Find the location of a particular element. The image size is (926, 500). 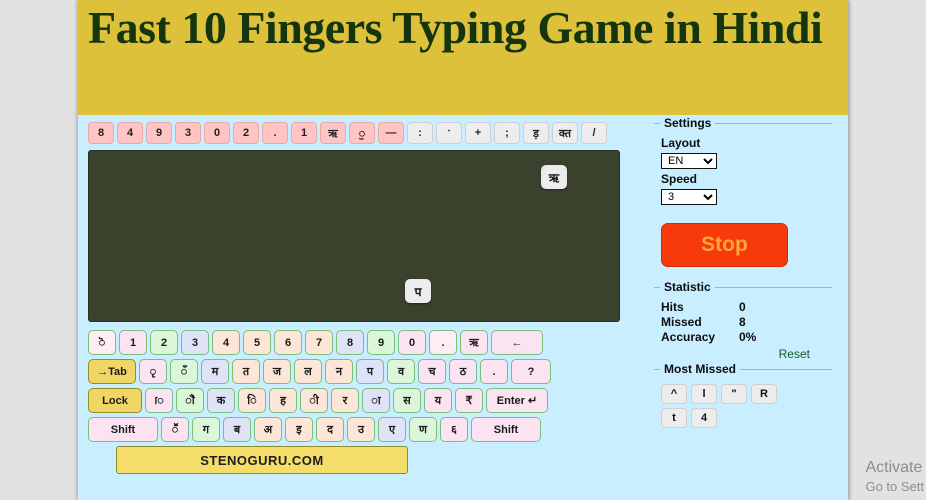

keyboard-key: स is located at coordinates (407, 400).